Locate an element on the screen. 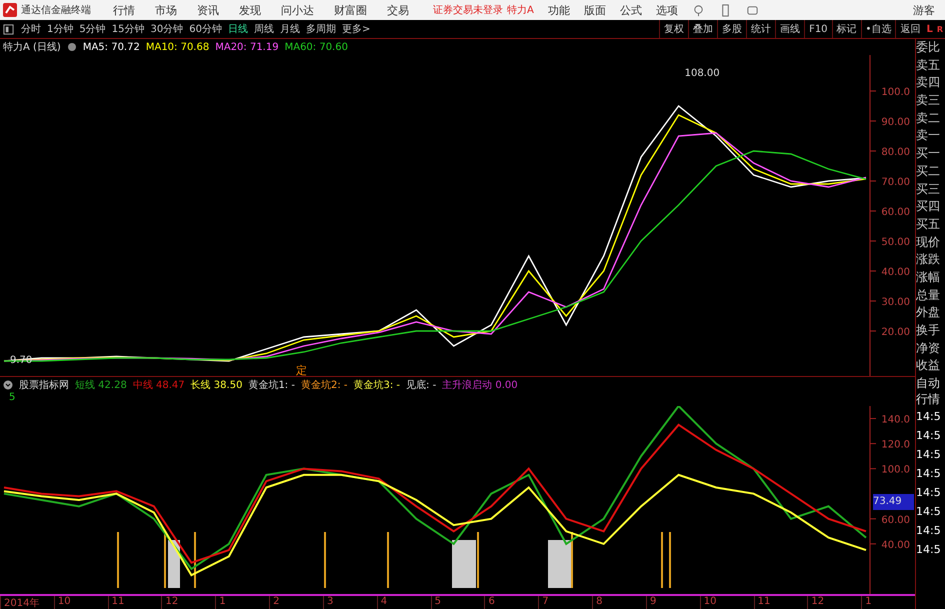 This screenshot has height=609, width=945. axis-label: 5 is located at coordinates (457, 602).